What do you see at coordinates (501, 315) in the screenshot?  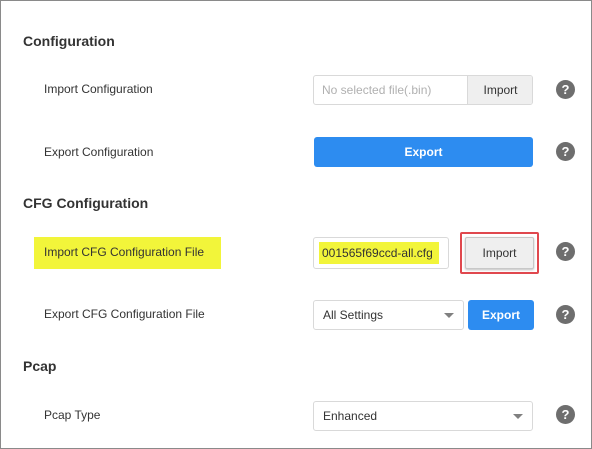 I see `export-cfg-button: Export` at bounding box center [501, 315].